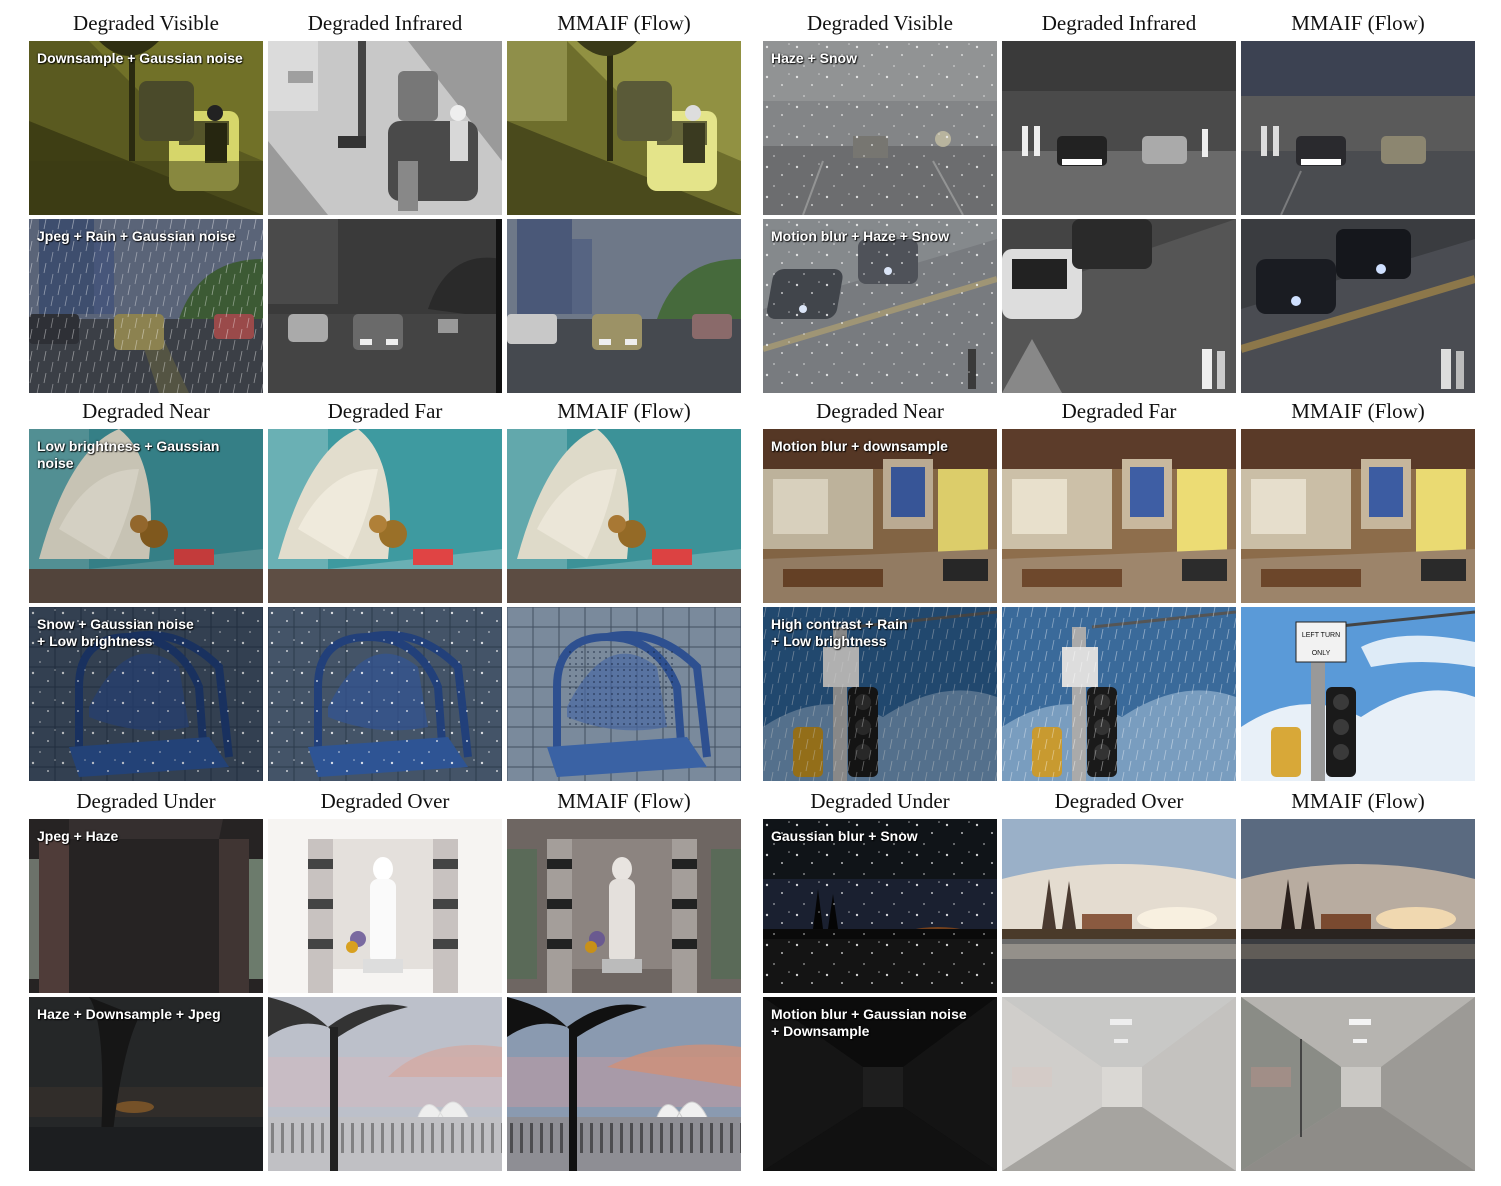 The width and height of the screenshot is (1501, 1186). I want to click on header-degraded-infrared-right: Degraded Infrared, so click(1119, 23).